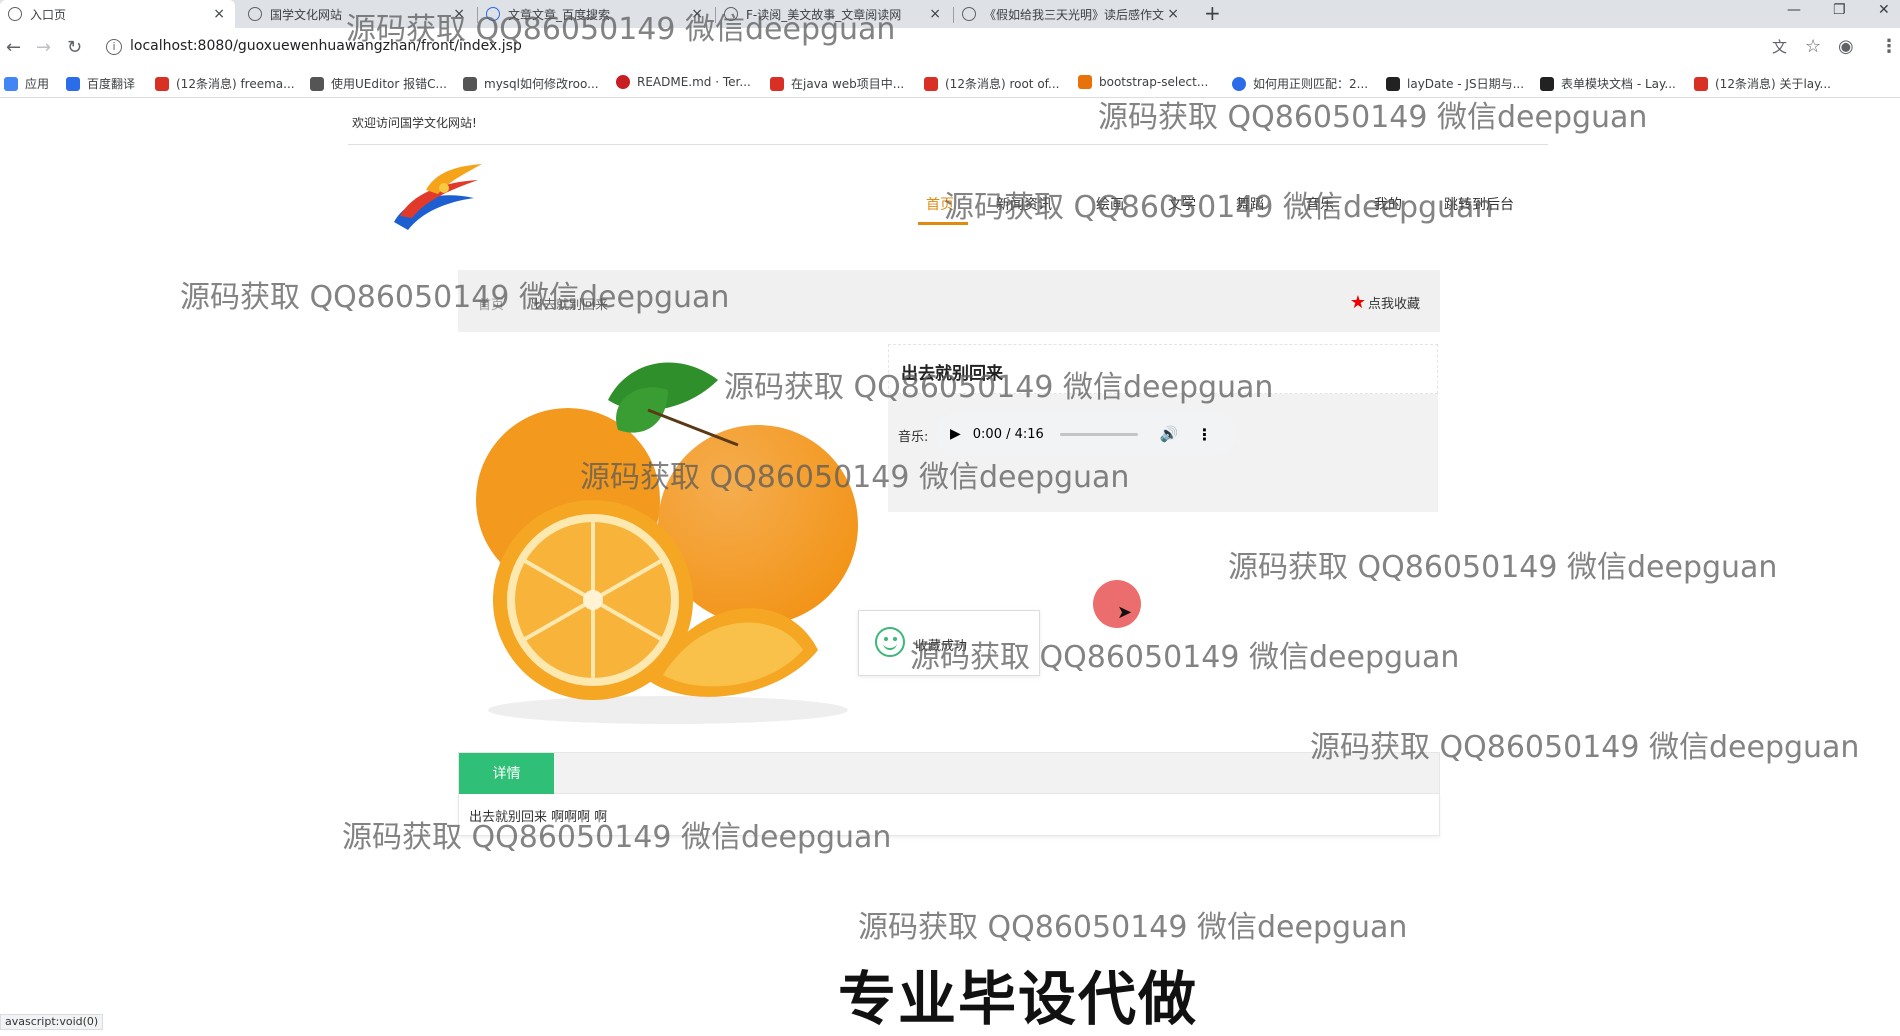 This screenshot has width=1900, height=1036. What do you see at coordinates (1839, 10) in the screenshot?
I see `restore-icon: ❐` at bounding box center [1839, 10].